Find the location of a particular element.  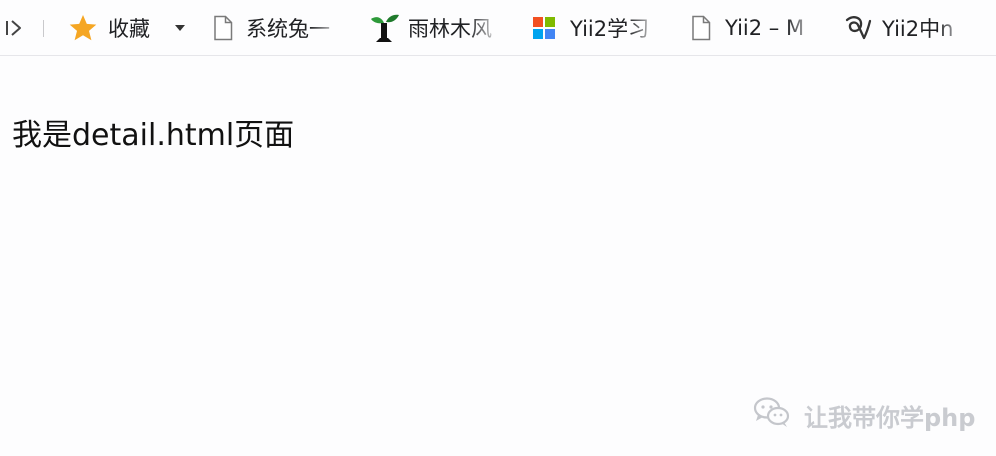

bookmark-label: 系统兔一 is located at coordinates (288, 29).